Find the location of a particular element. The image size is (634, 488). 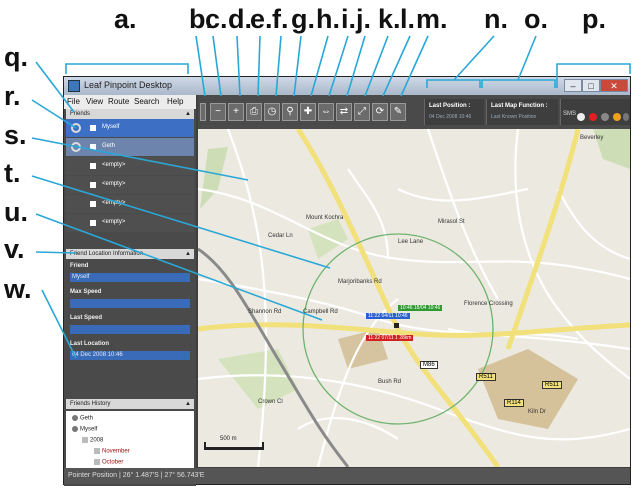

friends-panel-header: Friends ▲ is located at coordinates (130, 114).